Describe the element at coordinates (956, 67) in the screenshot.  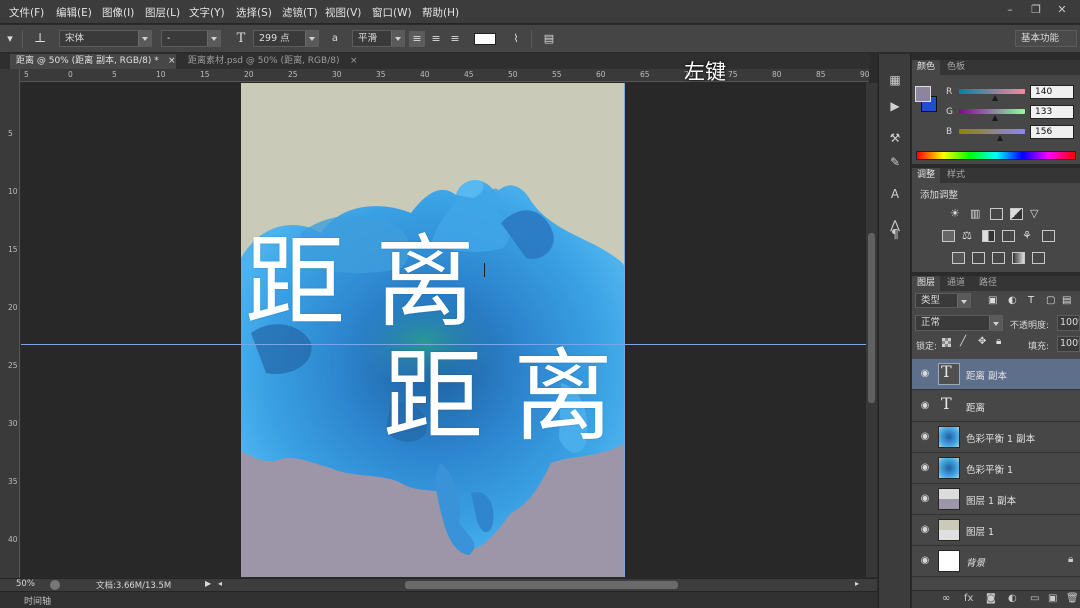
I see `tab-swatches: 色板` at that location.